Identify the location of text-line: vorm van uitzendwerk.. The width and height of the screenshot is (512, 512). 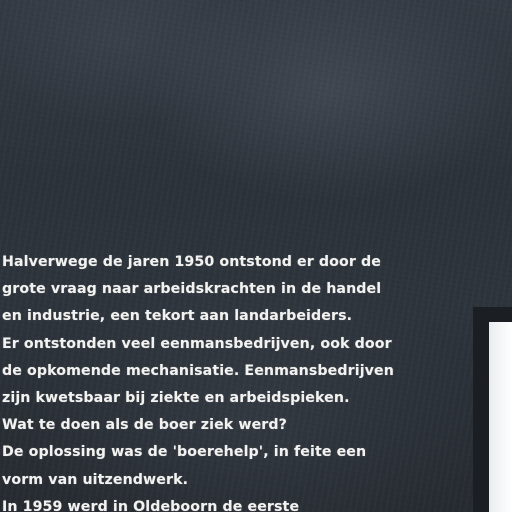
(95, 479).